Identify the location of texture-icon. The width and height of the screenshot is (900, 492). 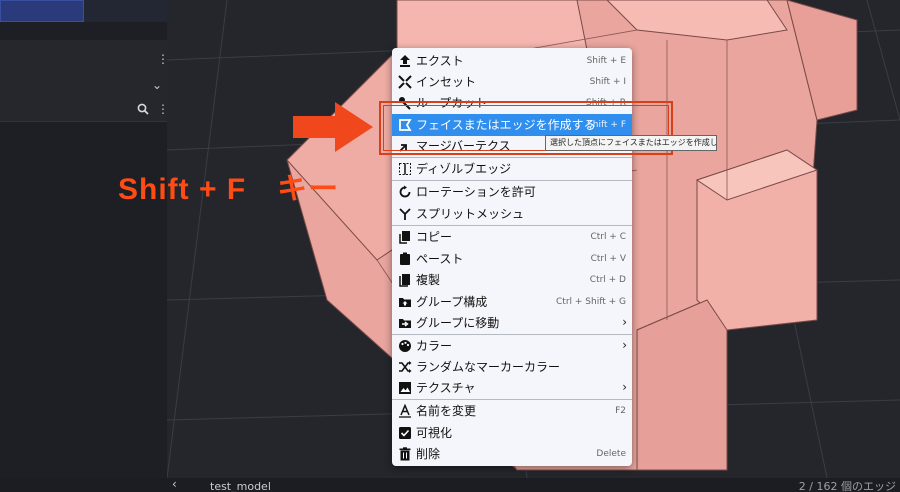
(405, 388).